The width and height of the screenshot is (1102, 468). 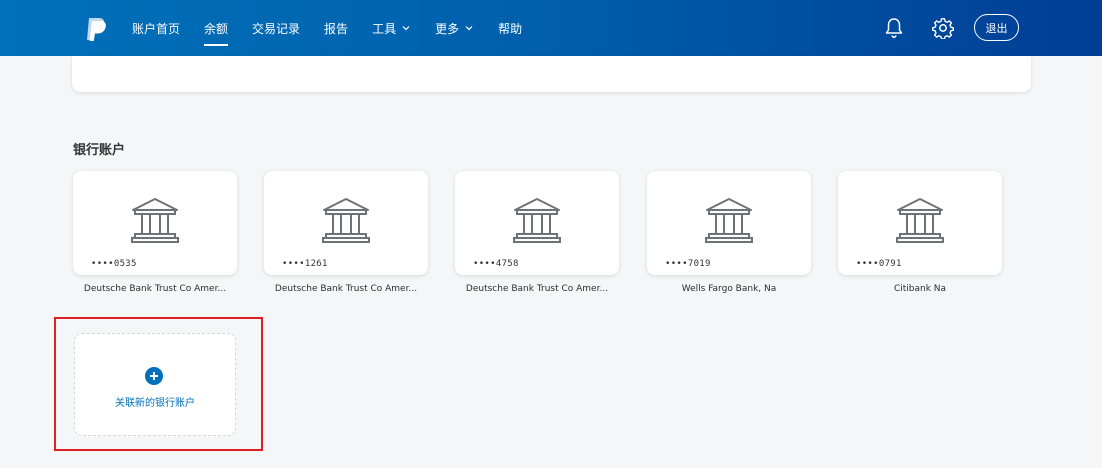 What do you see at coordinates (154, 376) in the screenshot?
I see `plus-icon` at bounding box center [154, 376].